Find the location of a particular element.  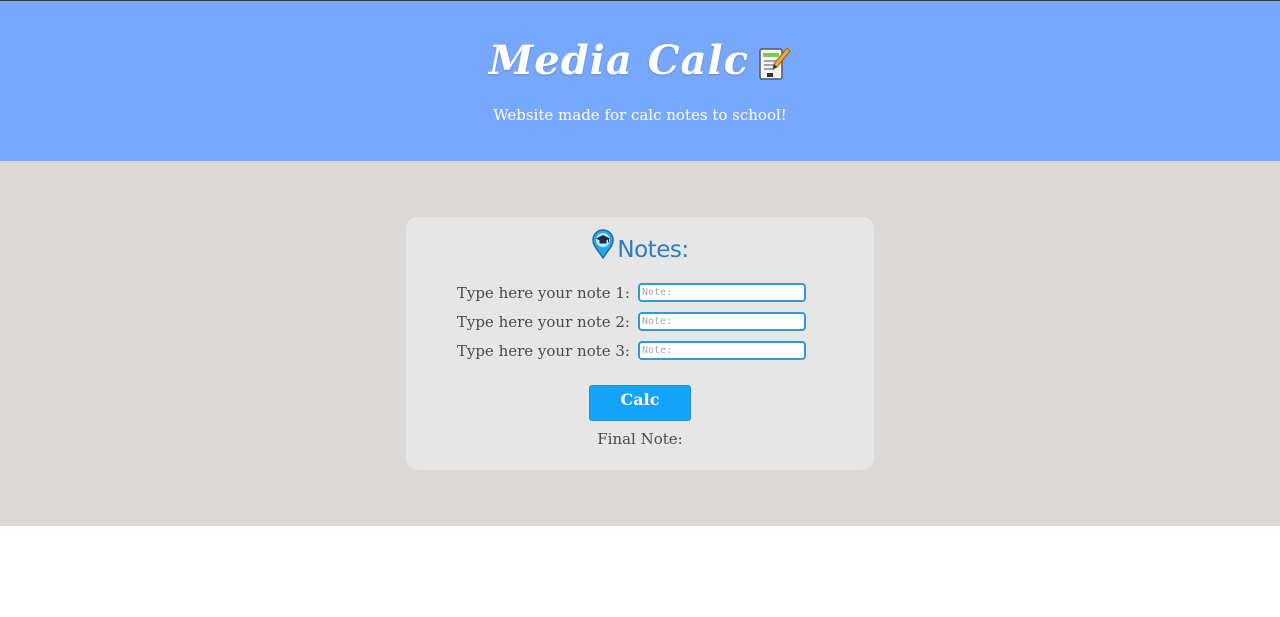

graduation-cap-pin-icon is located at coordinates (603, 244).